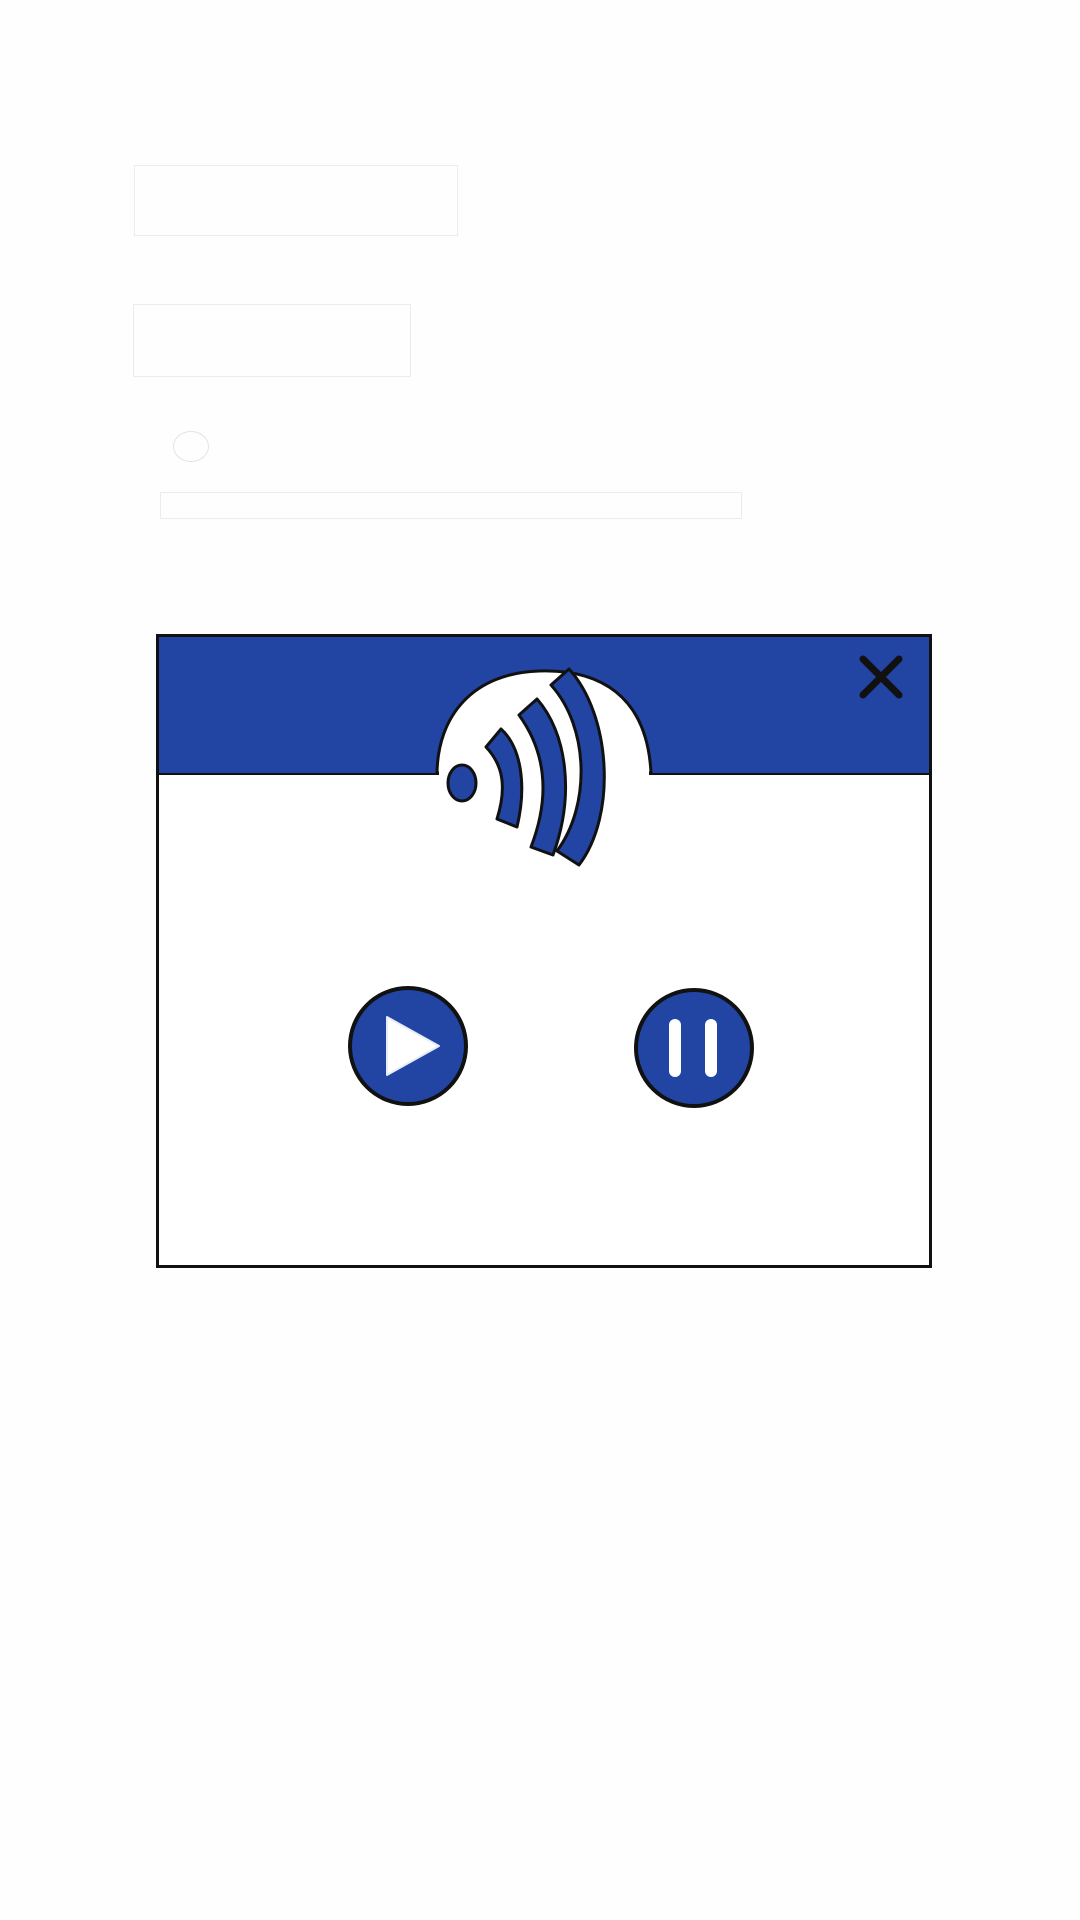 Image resolution: width=1080 pixels, height=1920 pixels. Describe the element at coordinates (451, 505) in the screenshot. I see `background-bar-placeholder` at that location.